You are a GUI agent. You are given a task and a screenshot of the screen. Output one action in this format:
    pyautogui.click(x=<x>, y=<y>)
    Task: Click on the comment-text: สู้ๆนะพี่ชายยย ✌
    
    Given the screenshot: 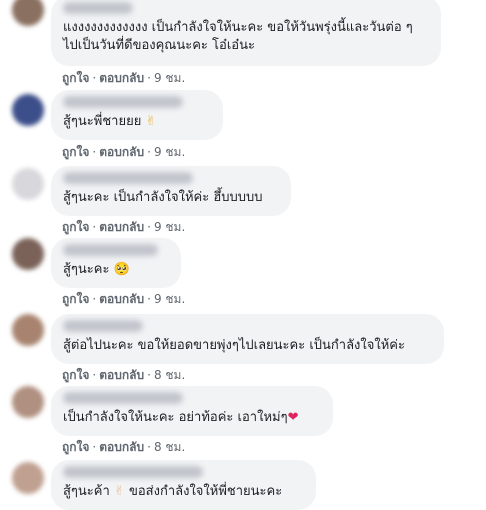 What is the action you would take?
    pyautogui.click(x=137, y=122)
    